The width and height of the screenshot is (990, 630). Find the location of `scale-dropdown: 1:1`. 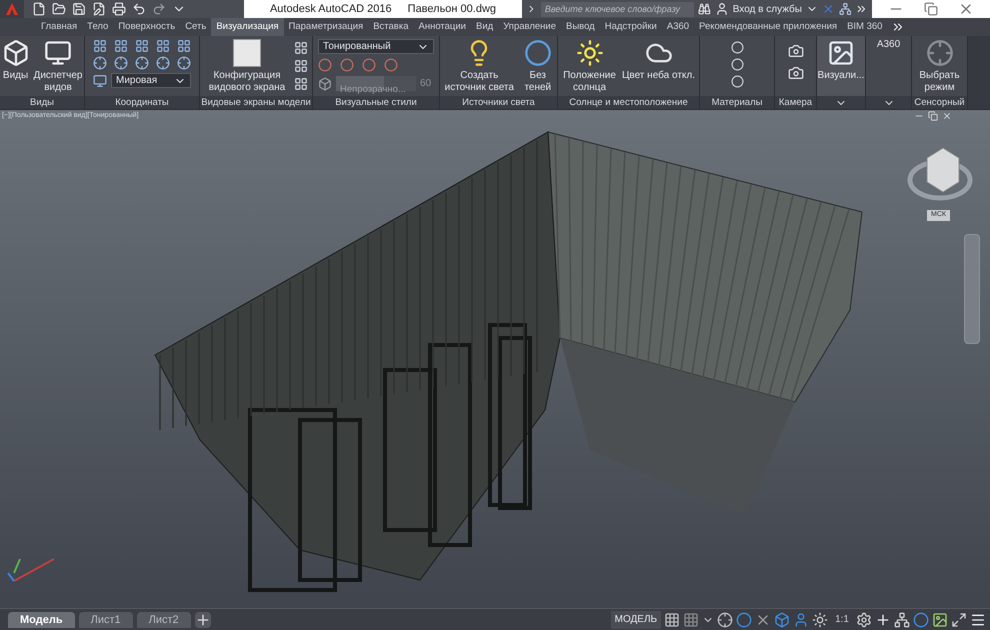

scale-dropdown: 1:1 is located at coordinates (842, 619).